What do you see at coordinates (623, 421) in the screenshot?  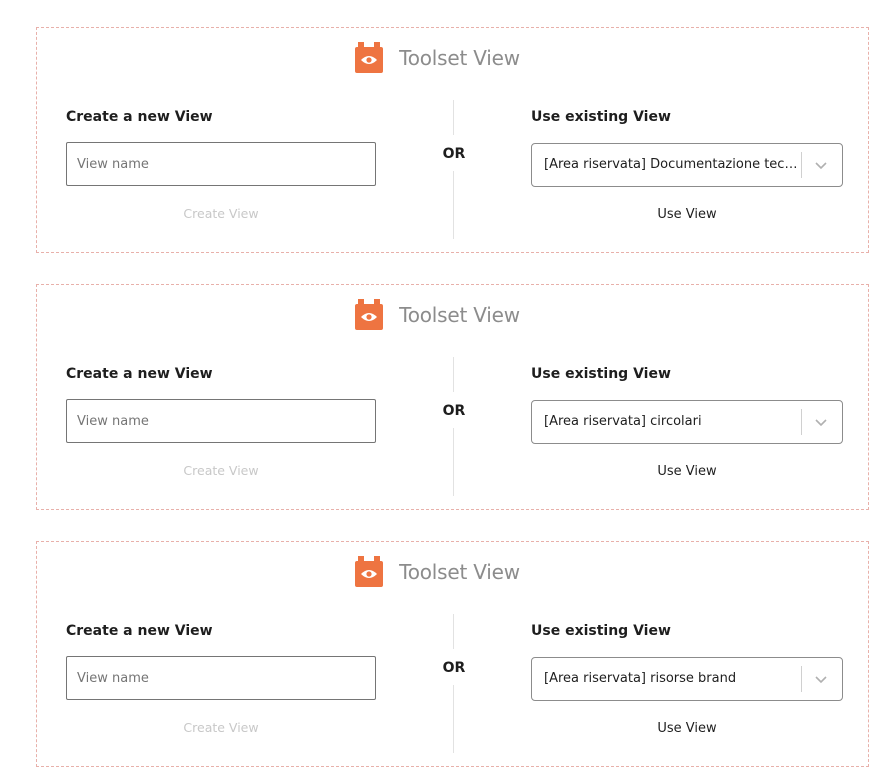 I see `selected-view-value: [Area riservata] circolari` at bounding box center [623, 421].